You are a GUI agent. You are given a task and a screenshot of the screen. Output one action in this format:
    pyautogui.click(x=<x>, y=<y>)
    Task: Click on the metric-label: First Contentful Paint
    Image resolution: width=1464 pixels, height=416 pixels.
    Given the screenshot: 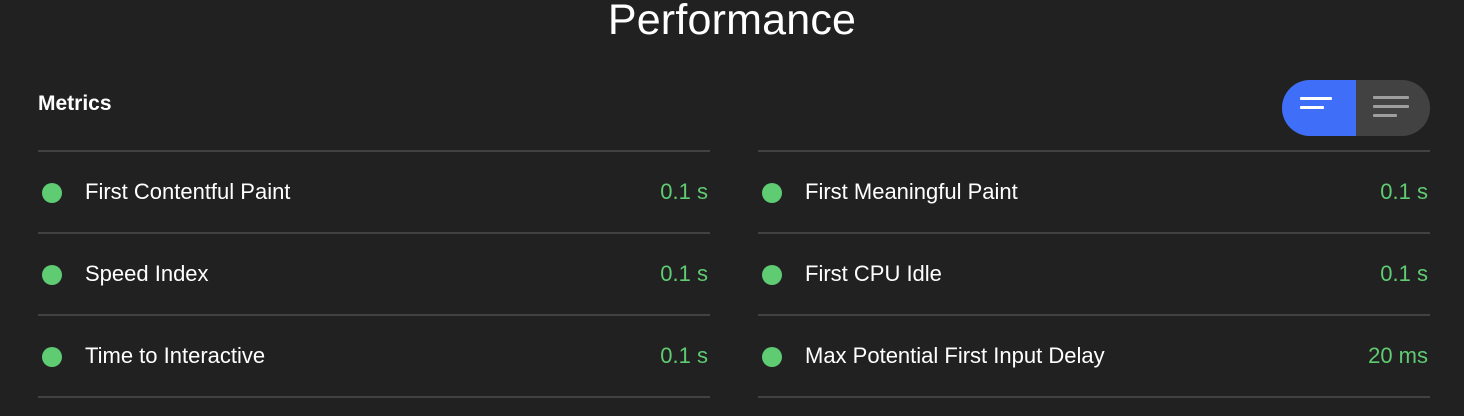 What is the action you would take?
    pyautogui.click(x=188, y=191)
    